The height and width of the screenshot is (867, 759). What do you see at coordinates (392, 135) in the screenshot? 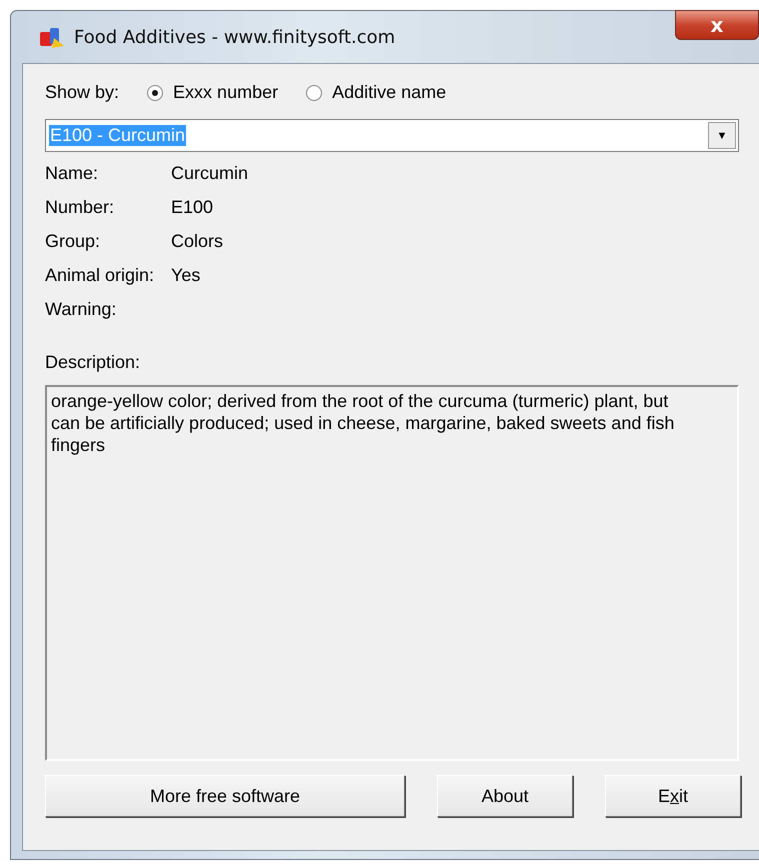
I see `additive-dropdown: E100 - Curcumin ▼` at bounding box center [392, 135].